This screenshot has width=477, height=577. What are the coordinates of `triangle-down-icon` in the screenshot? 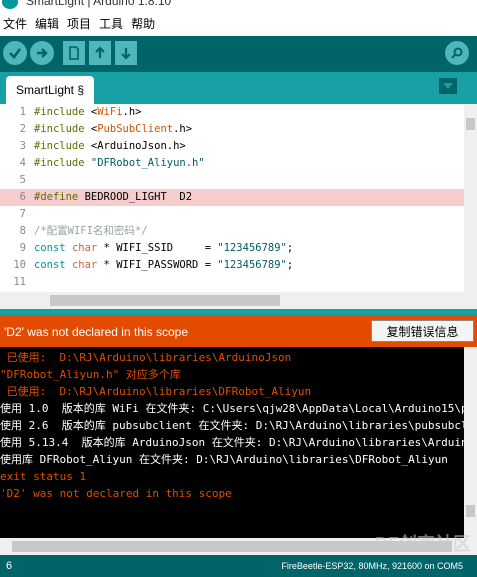 It's located at (448, 86).